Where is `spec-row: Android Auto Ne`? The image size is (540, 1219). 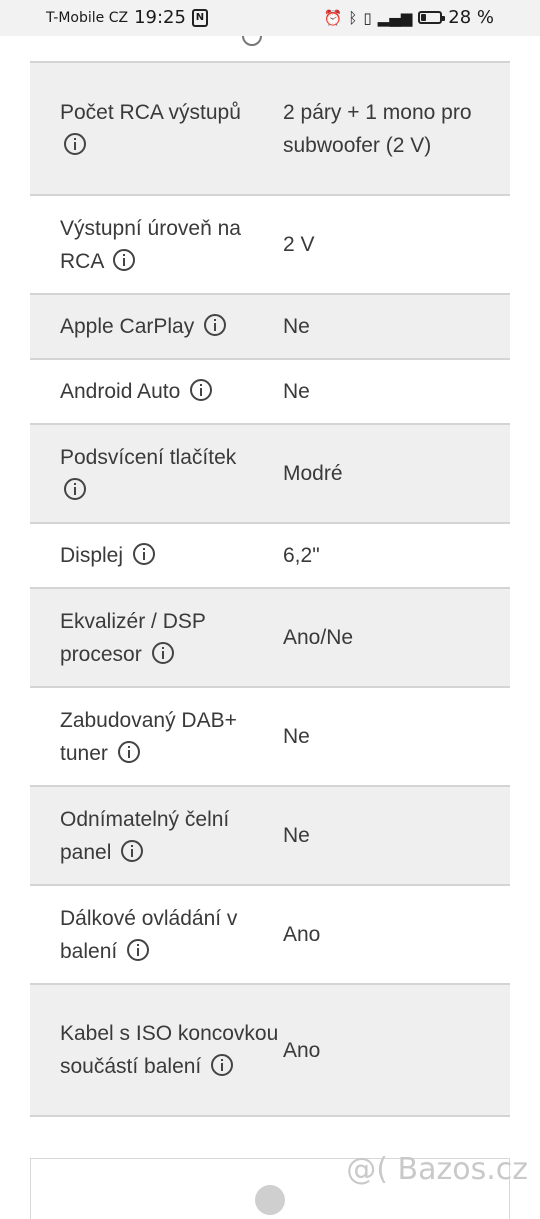
spec-row: Android Auto Ne is located at coordinates (270, 392).